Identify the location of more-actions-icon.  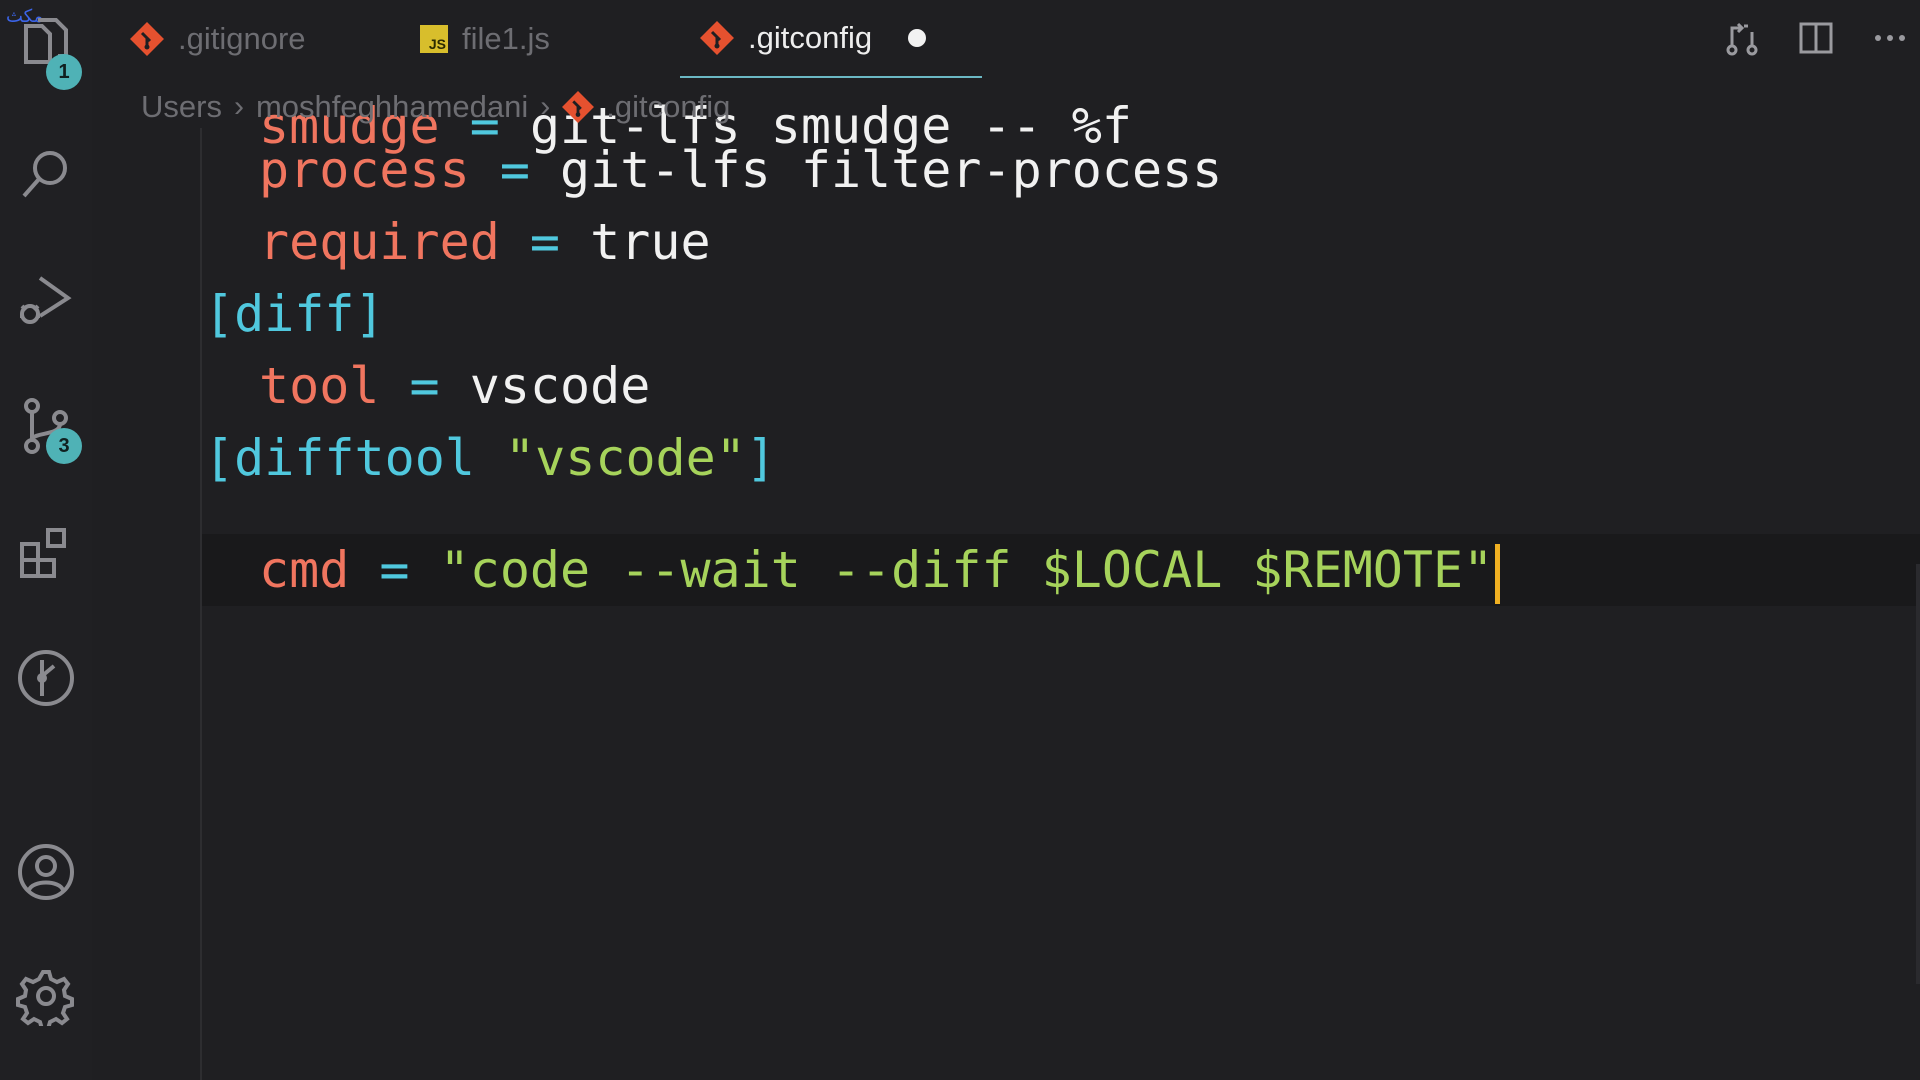
(1890, 38).